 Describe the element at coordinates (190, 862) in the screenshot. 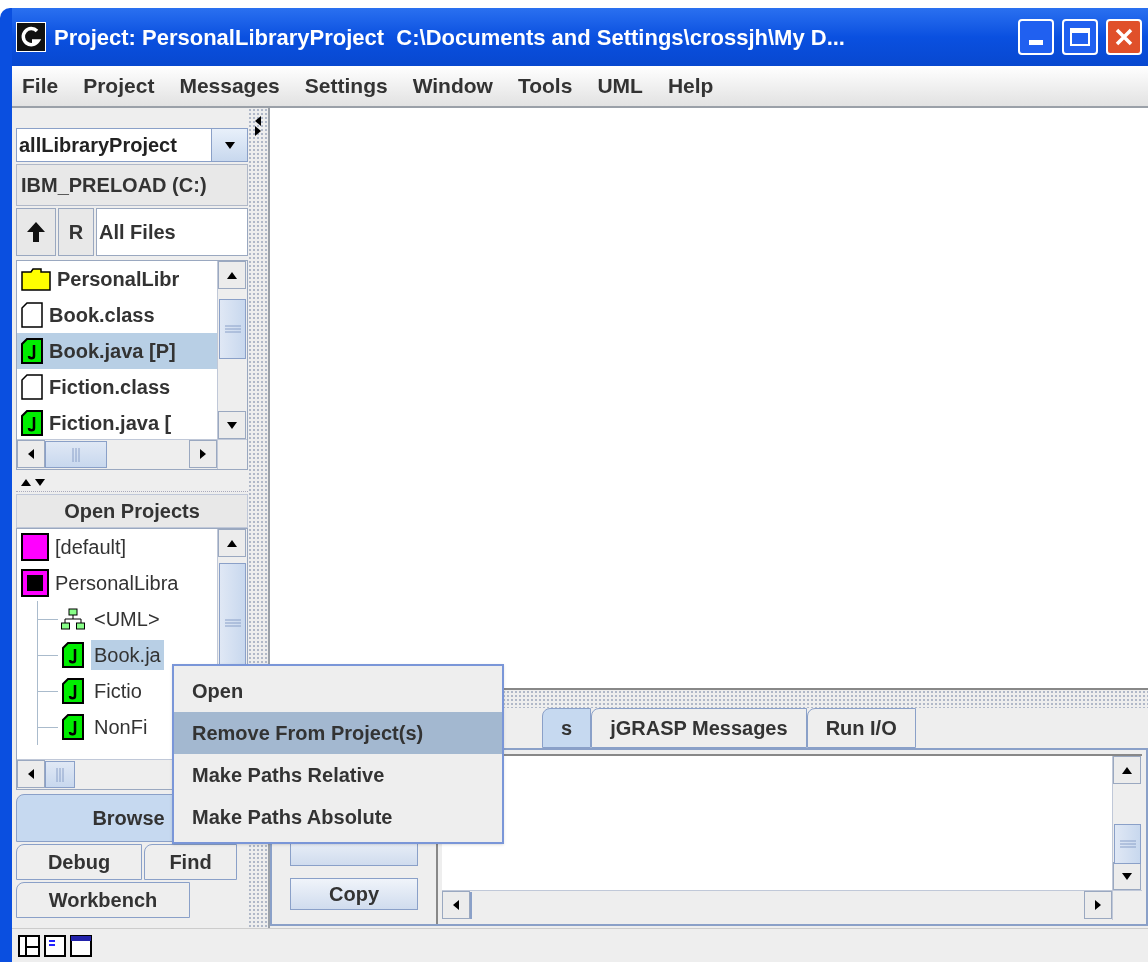

I see `tab: Find` at that location.